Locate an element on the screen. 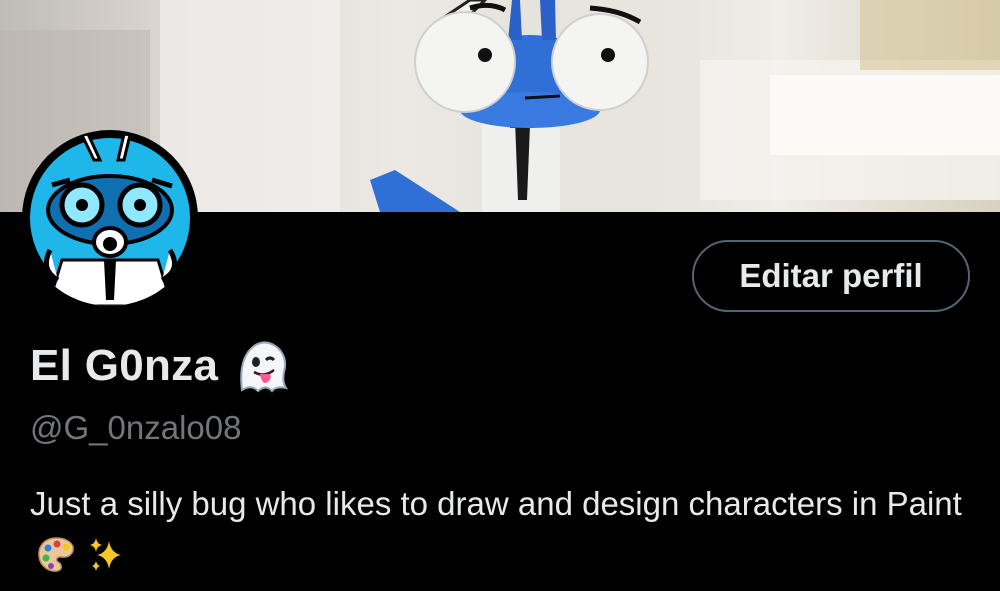 This screenshot has height=591, width=1000. avatar-image is located at coordinates (110, 219).